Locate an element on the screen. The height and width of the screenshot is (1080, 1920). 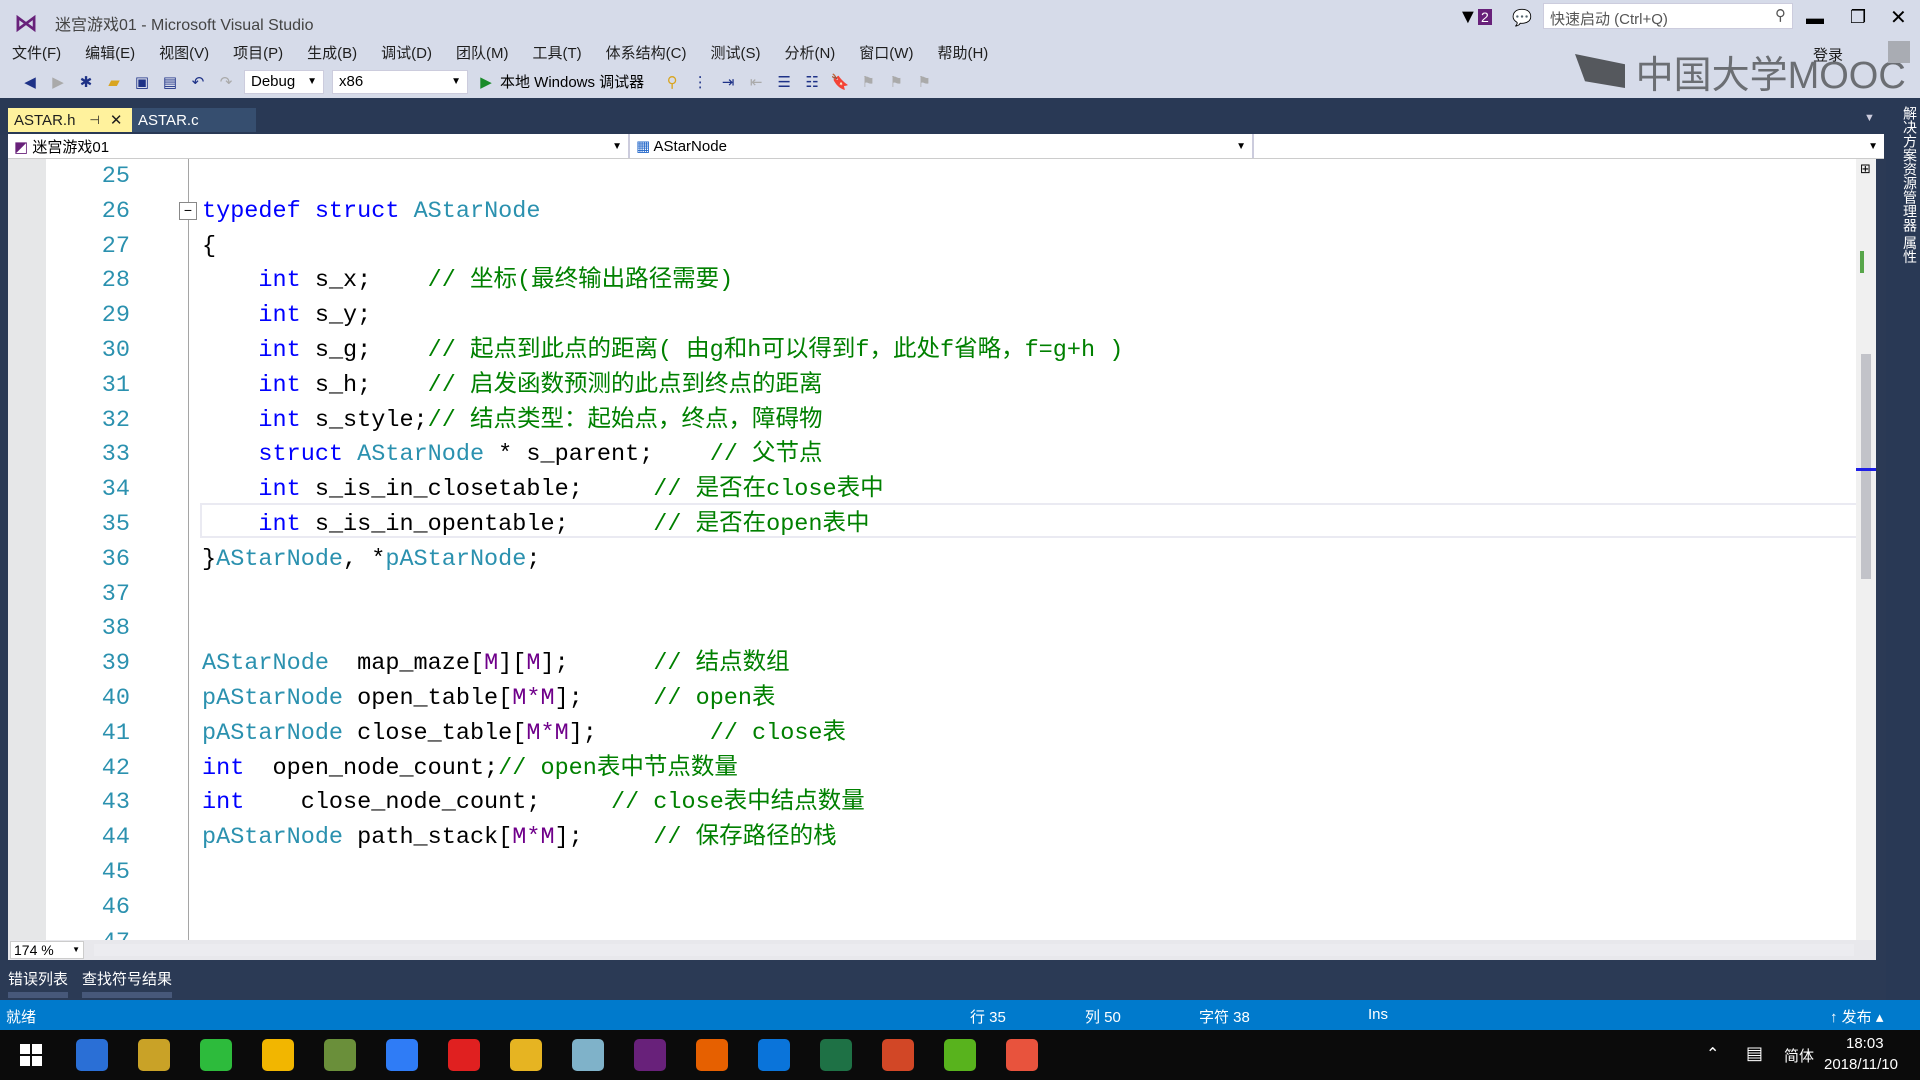
menu-file: 文件(F) is located at coordinates (36, 52).